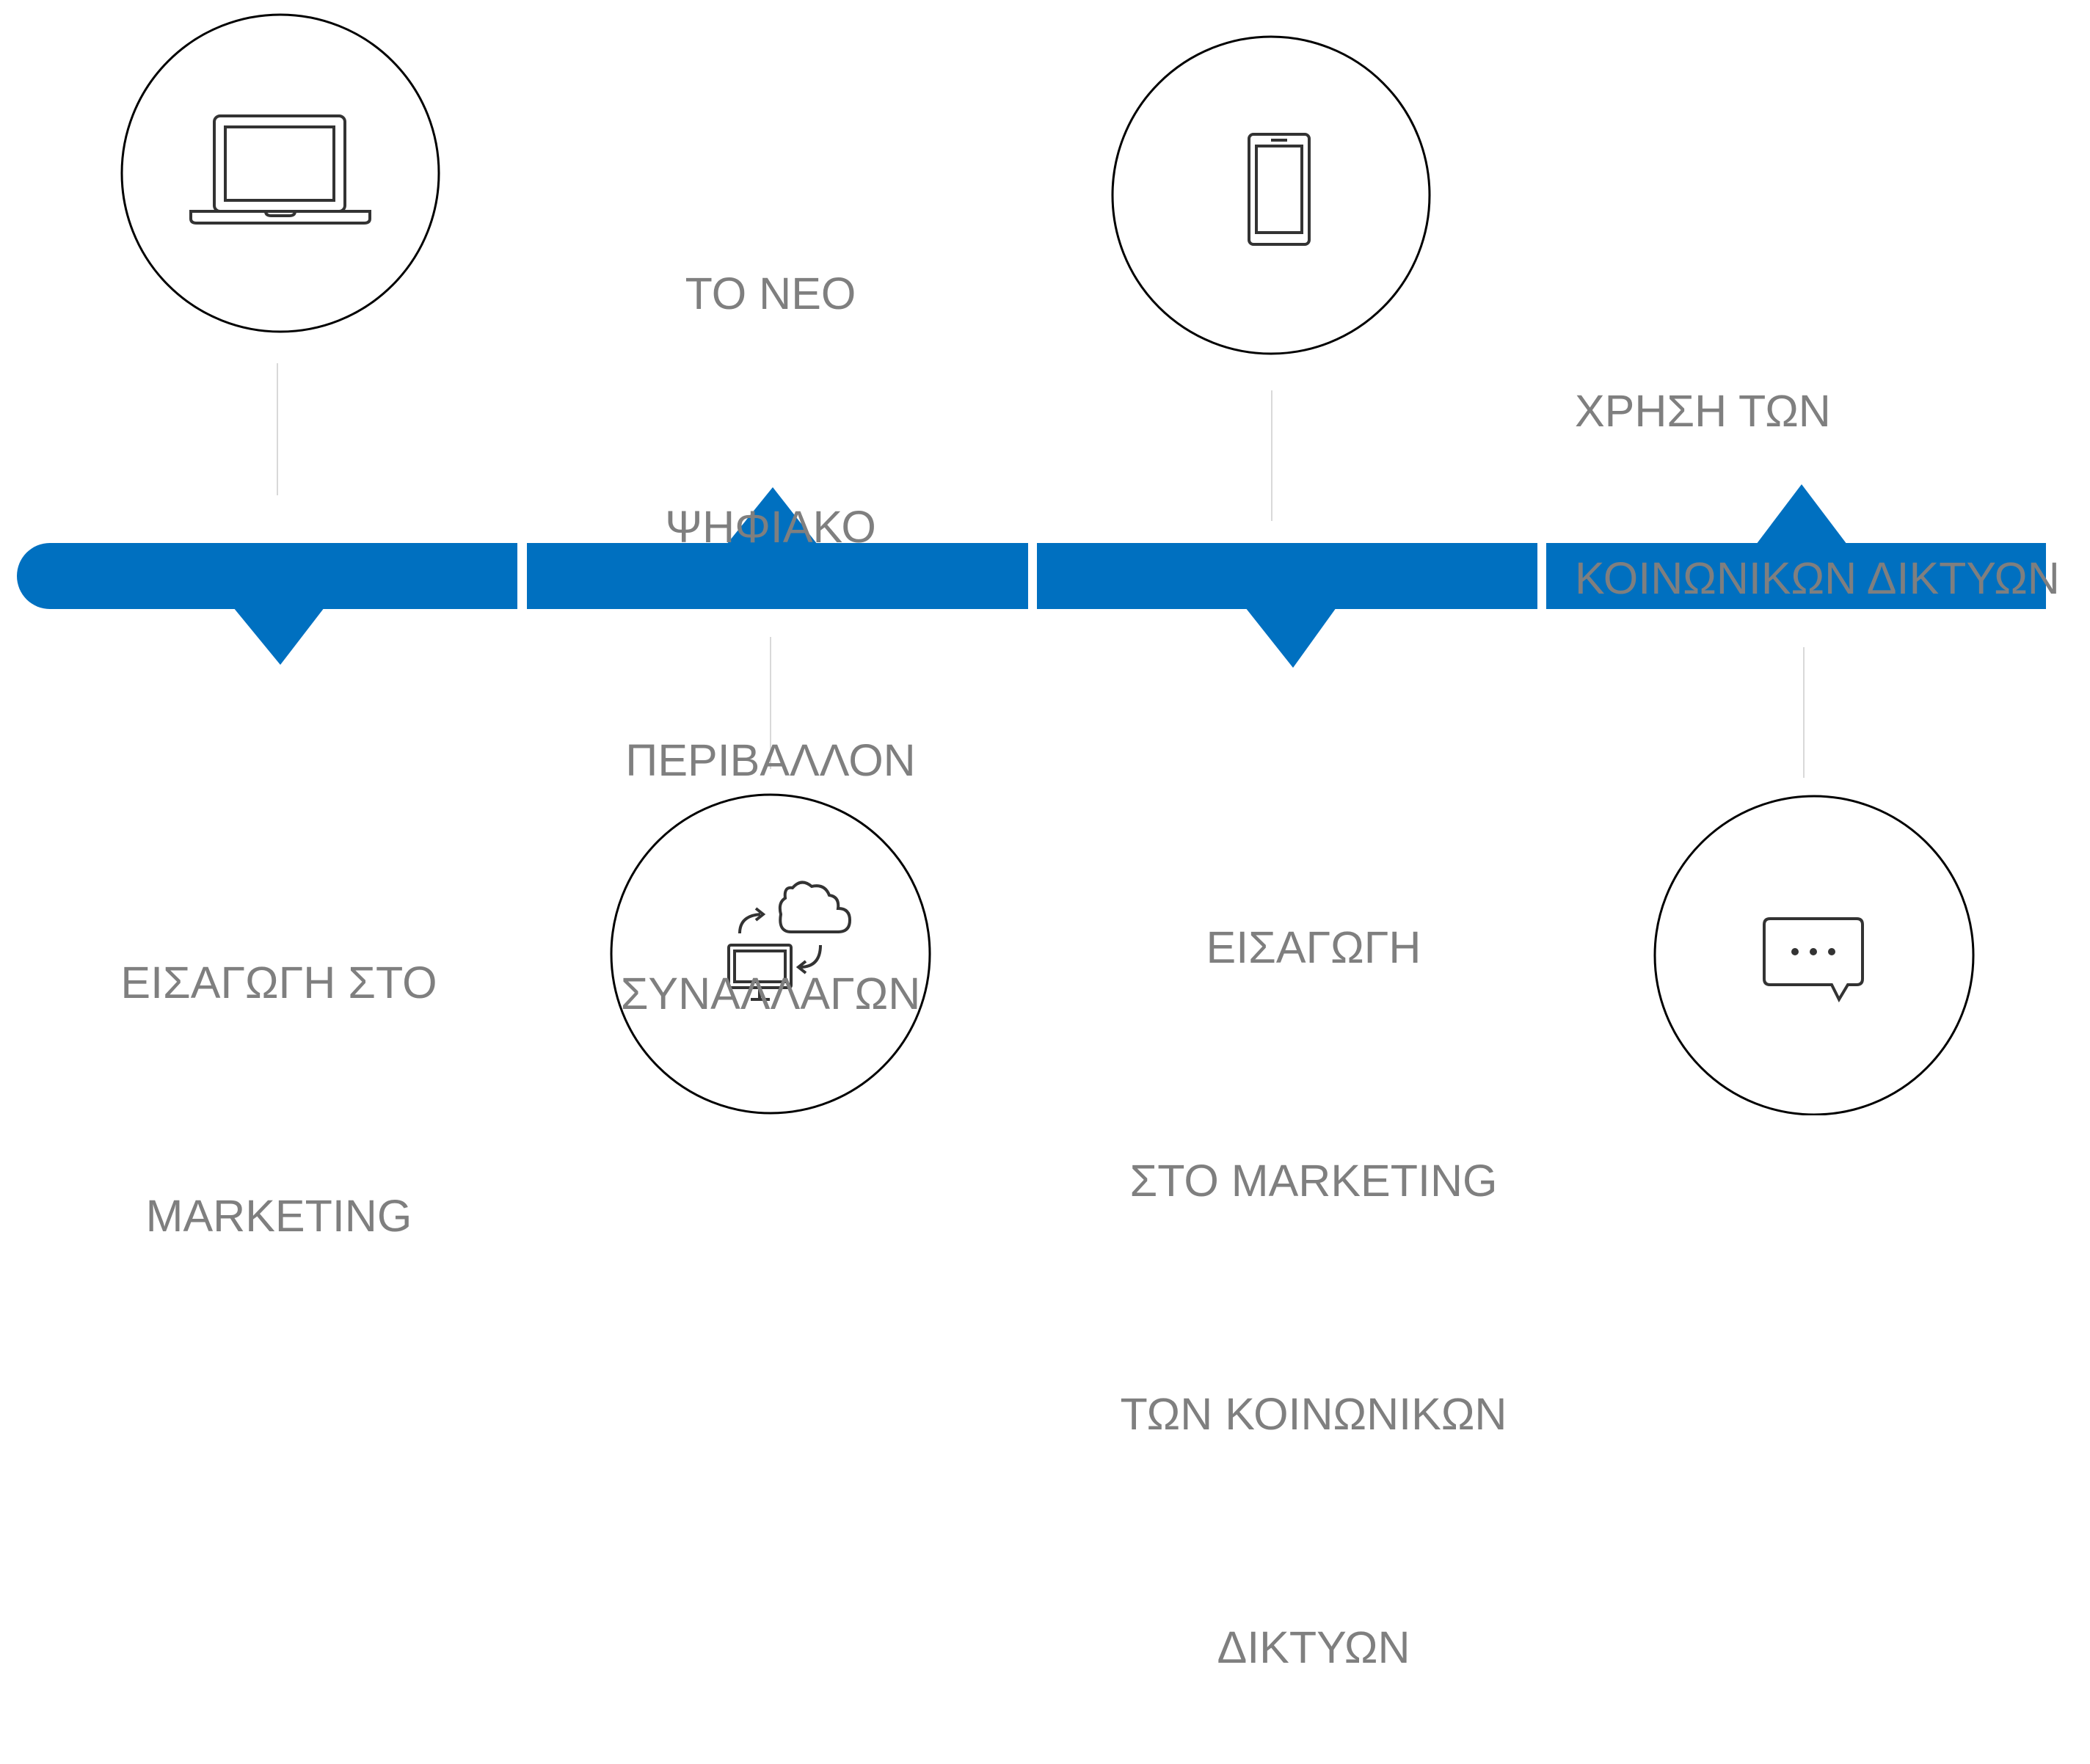 The image size is (2090, 1764). Describe the element at coordinates (1313, 1414) in the screenshot. I see `milestone-3-label-line-3: ΤΩΝ ΚΟΙΝΩΝΙΚΩΝ` at that location.